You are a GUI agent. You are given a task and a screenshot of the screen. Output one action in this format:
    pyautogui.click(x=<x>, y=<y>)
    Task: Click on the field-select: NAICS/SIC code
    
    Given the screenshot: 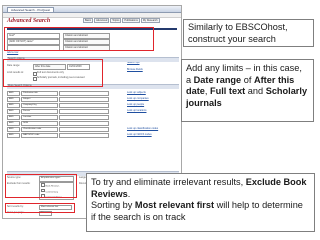 What is the action you would take?
    pyautogui.click(x=39, y=135)
    